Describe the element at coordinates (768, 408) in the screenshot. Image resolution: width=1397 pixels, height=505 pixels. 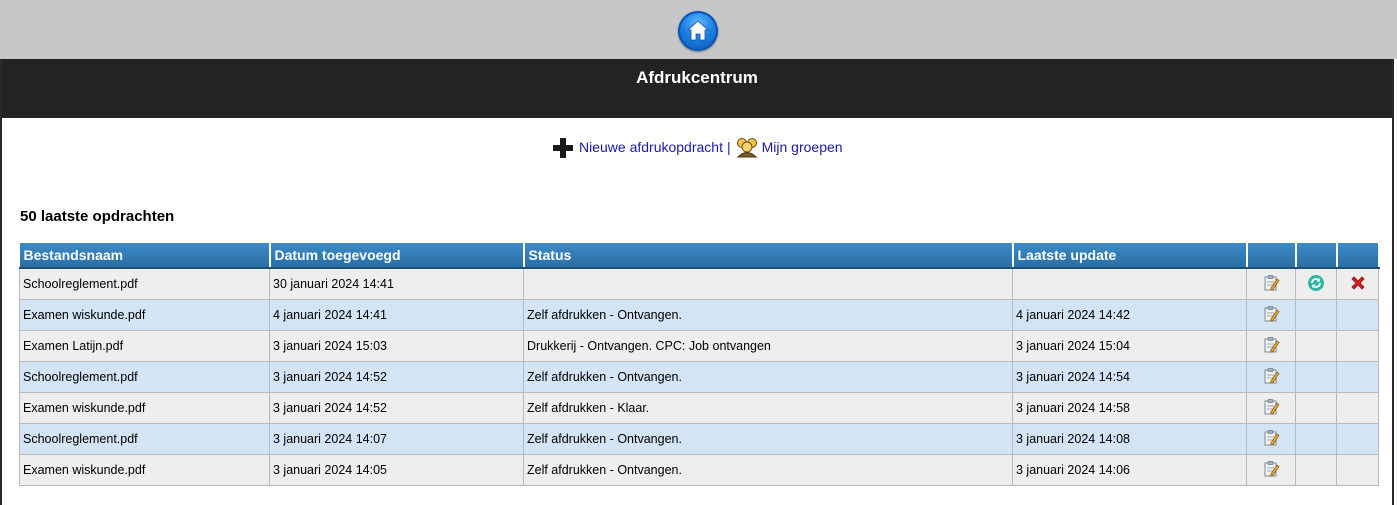
I see `cell-status: Zelf afdrukken - Klaar.` at that location.